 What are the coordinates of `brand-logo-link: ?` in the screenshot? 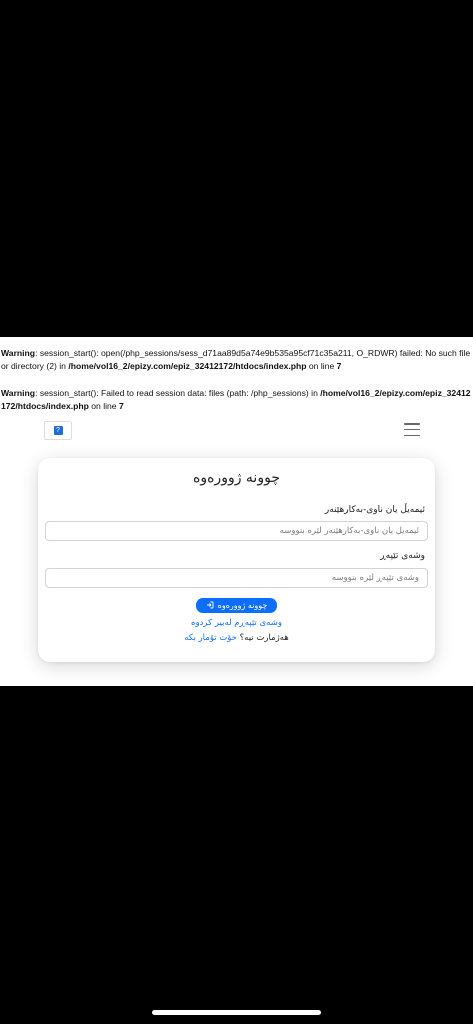 It's located at (58, 430).